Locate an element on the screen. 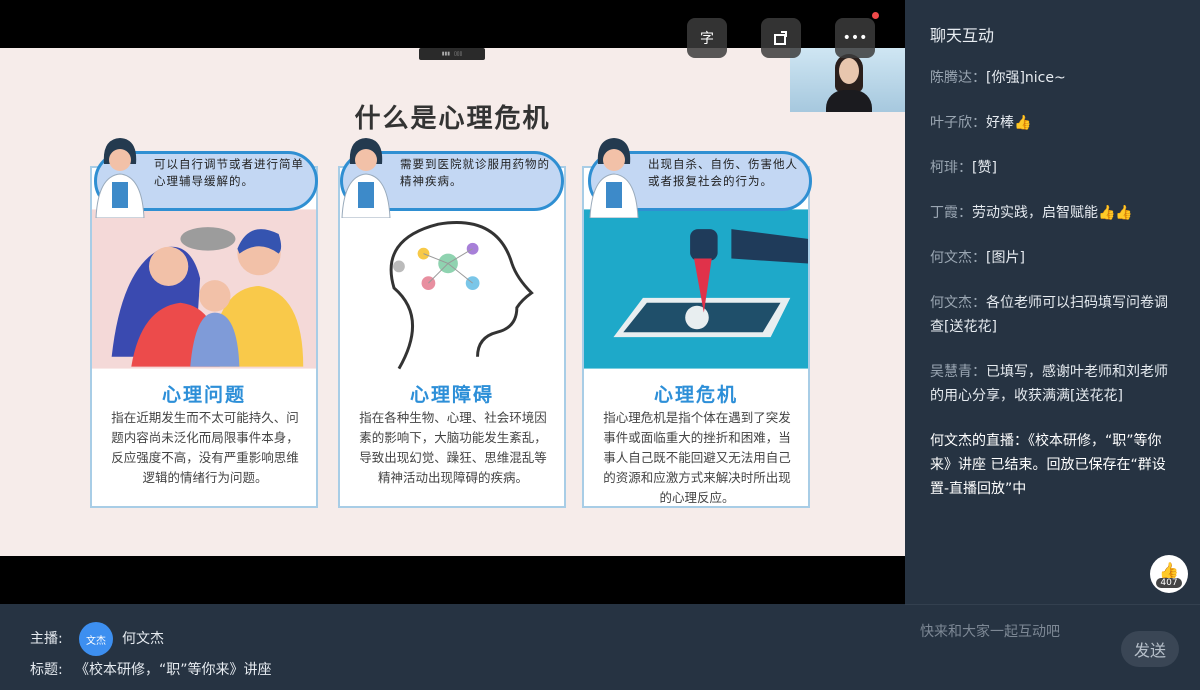  rotate-icon is located at coordinates (780, 38).